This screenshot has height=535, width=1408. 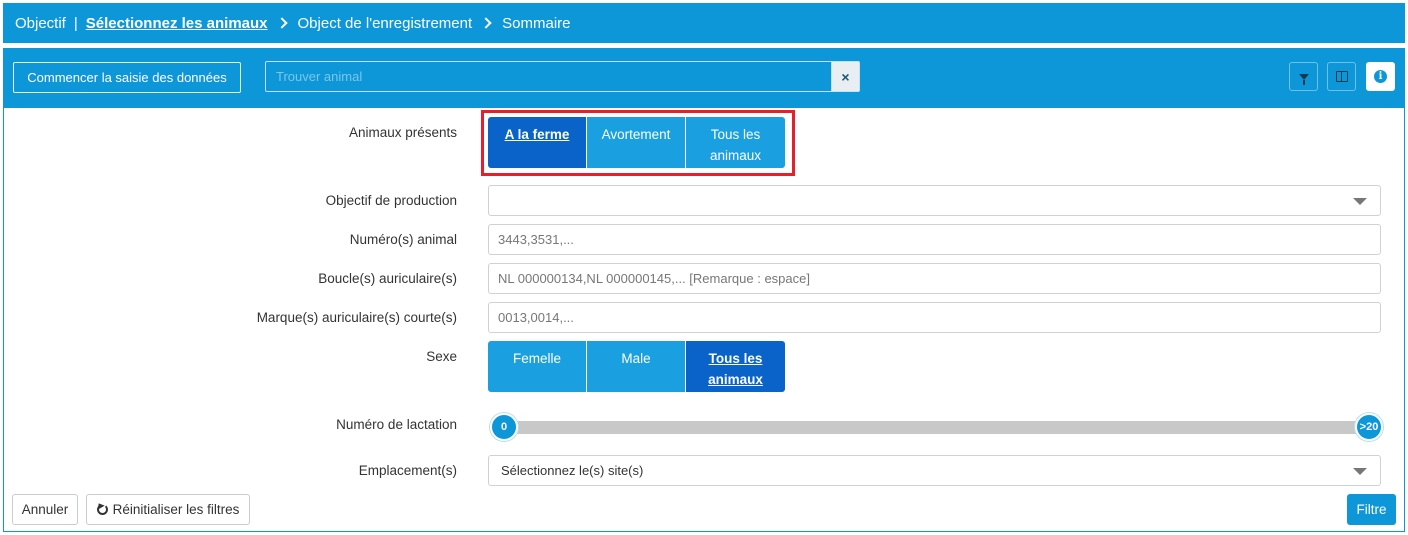 I want to click on objectif-production-label: Objectif de production, so click(x=391, y=200).